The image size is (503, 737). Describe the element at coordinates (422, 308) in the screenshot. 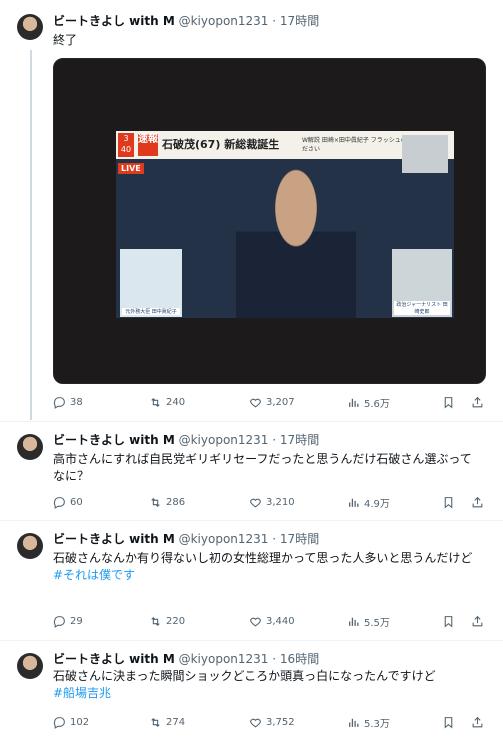

I see `pip-right-label: 政治ジャーナリスト 田崎史郎` at that location.